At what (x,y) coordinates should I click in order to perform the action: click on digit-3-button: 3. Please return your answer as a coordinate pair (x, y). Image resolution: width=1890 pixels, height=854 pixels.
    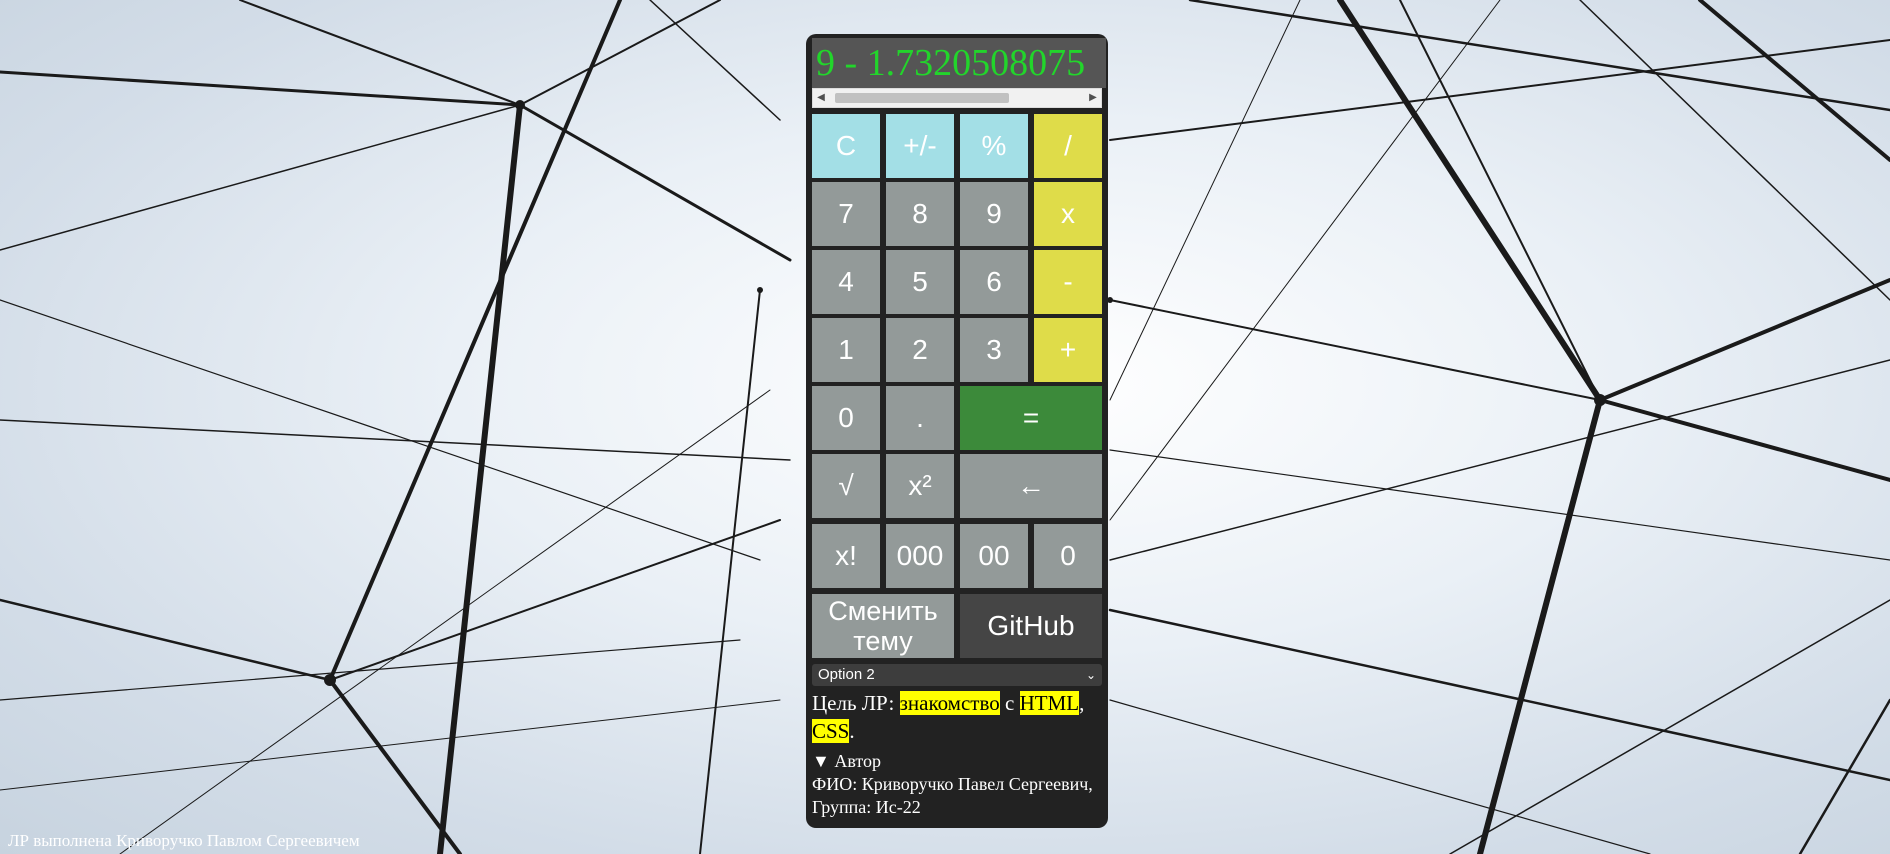
    Looking at the image, I should click on (994, 350).